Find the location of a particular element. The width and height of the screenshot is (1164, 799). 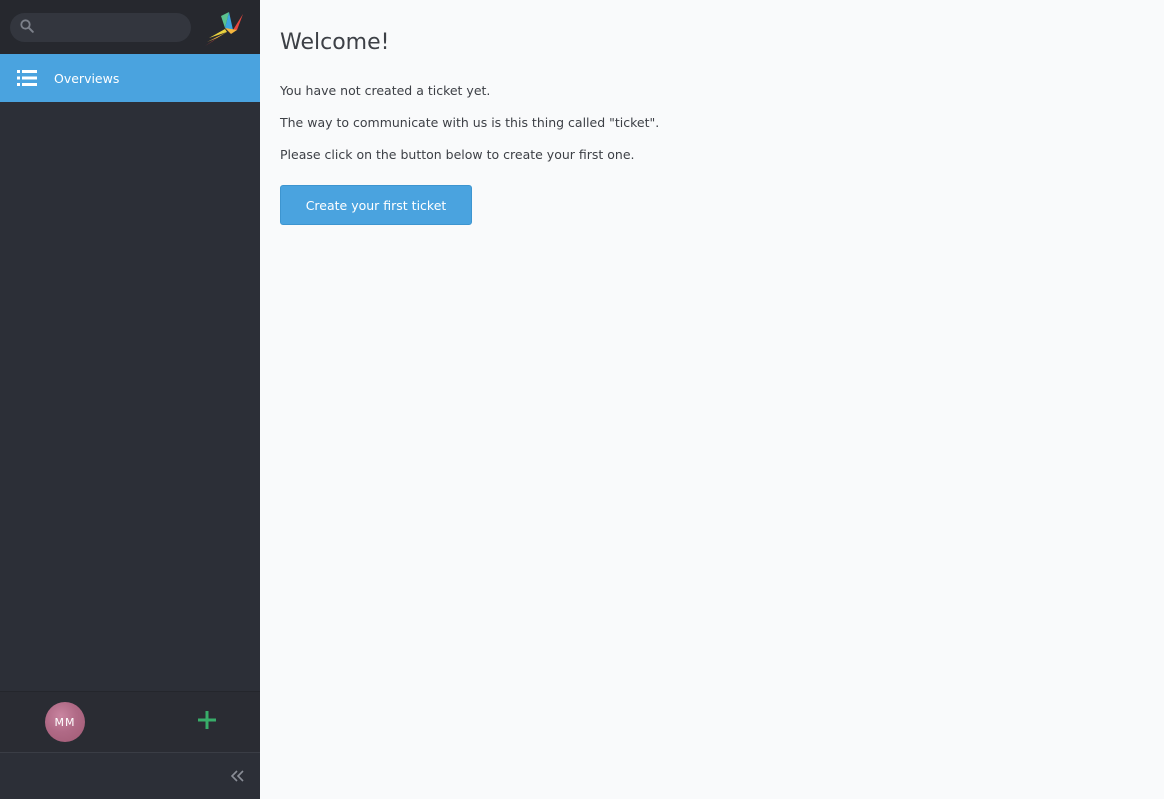

avatar-initials: MM is located at coordinates (65, 722).